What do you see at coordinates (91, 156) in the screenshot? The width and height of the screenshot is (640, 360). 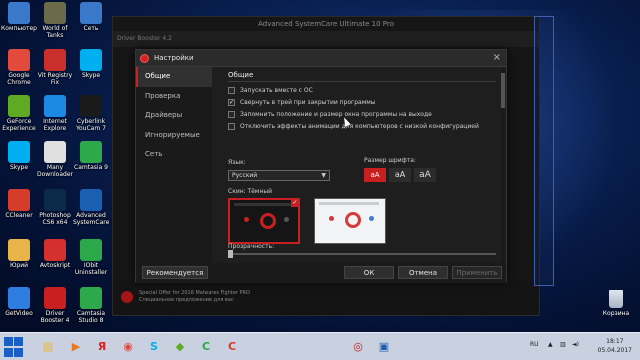 I see `desktop-icon: Camtasia 9` at bounding box center [91, 156].